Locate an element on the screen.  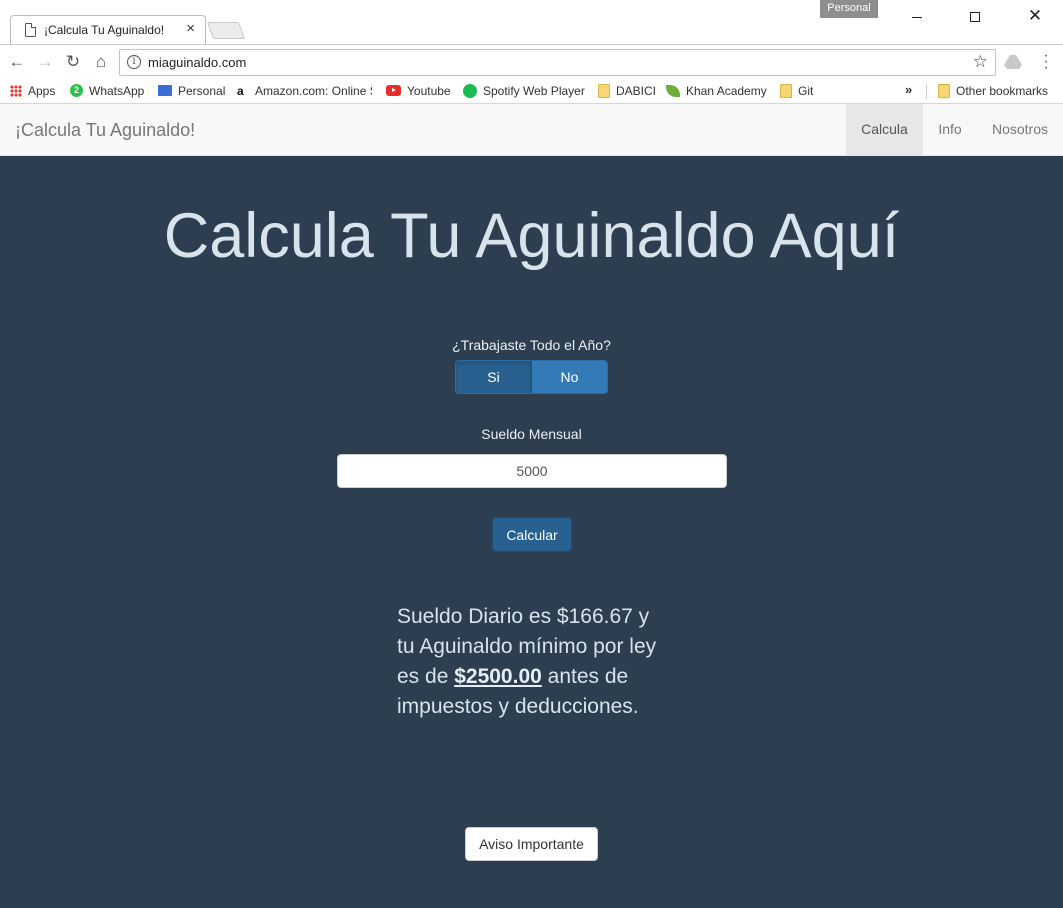
toggle-yes-button: Si is located at coordinates (494, 377).